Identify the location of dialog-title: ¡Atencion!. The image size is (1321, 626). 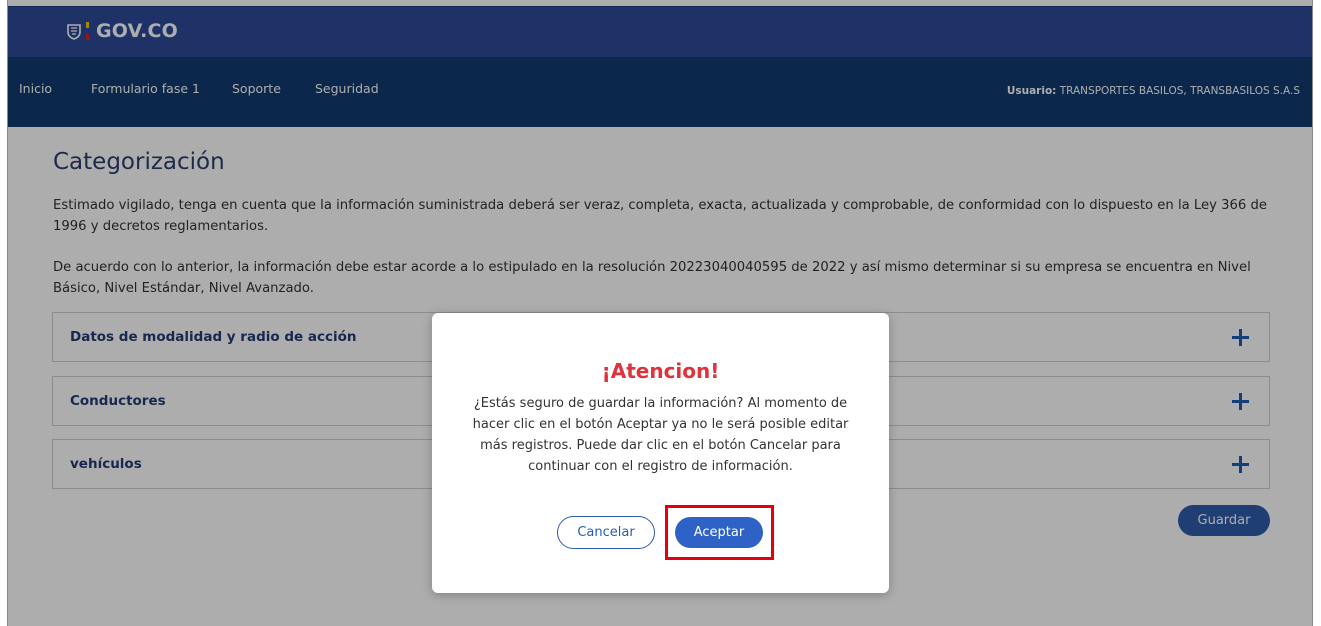
(660, 371).